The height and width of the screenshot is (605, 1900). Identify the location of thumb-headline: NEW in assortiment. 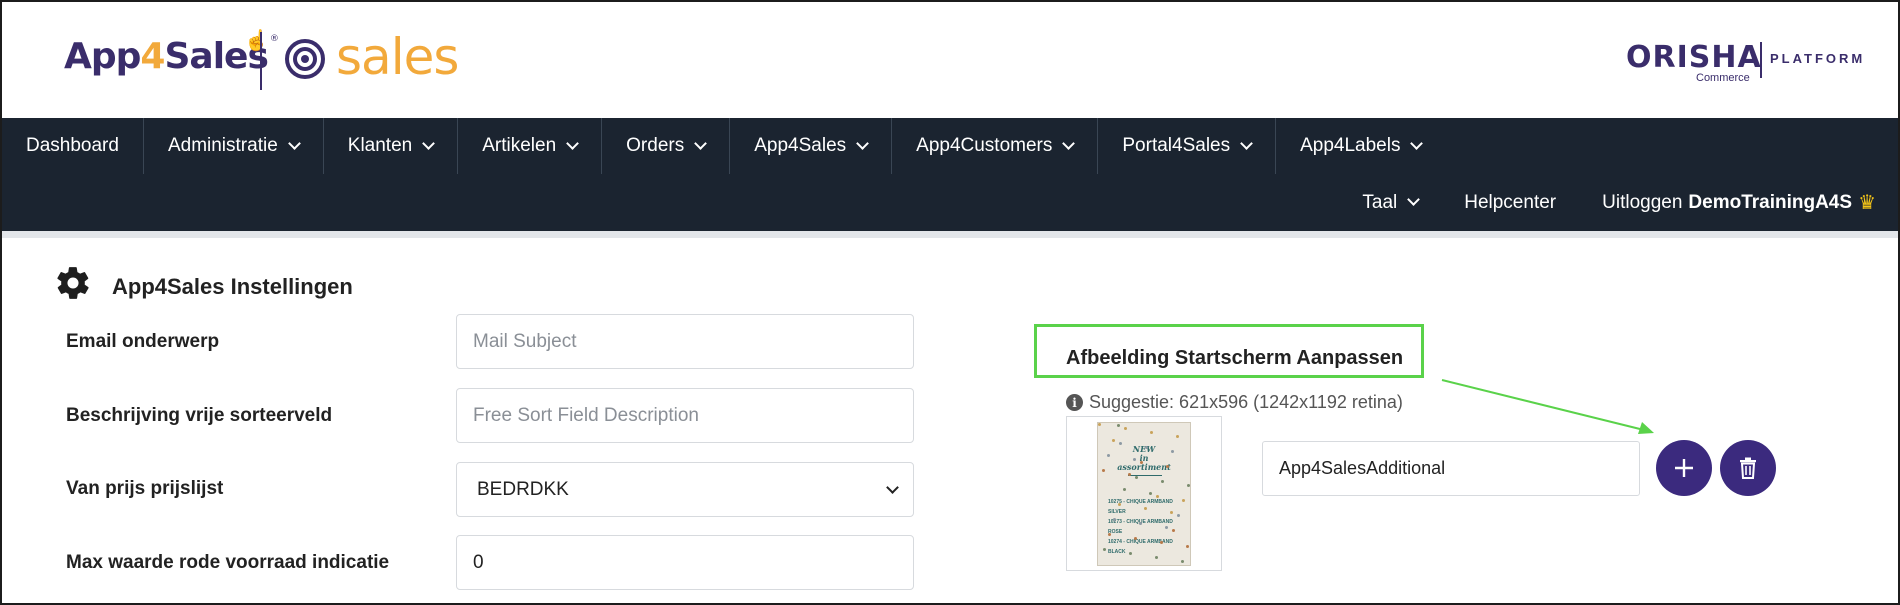
(1144, 458).